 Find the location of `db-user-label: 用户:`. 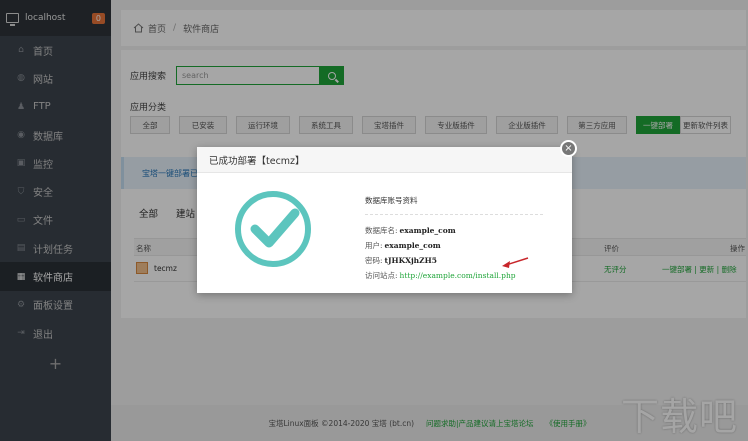

db-user-label: 用户: is located at coordinates (374, 245).